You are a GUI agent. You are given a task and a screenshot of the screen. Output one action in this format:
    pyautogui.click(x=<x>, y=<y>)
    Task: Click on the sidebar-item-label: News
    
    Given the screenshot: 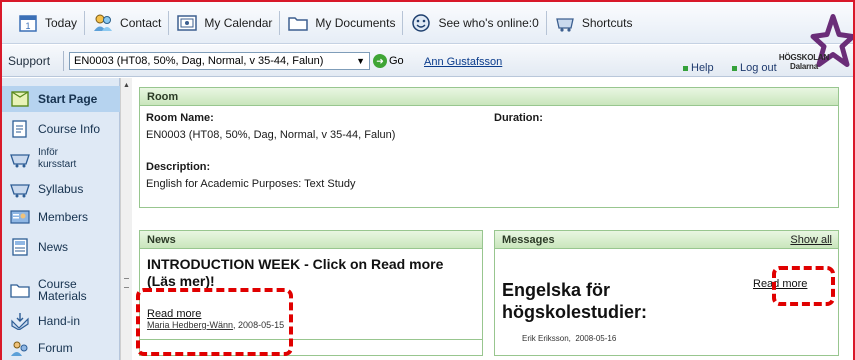 What is the action you would take?
    pyautogui.click(x=53, y=247)
    